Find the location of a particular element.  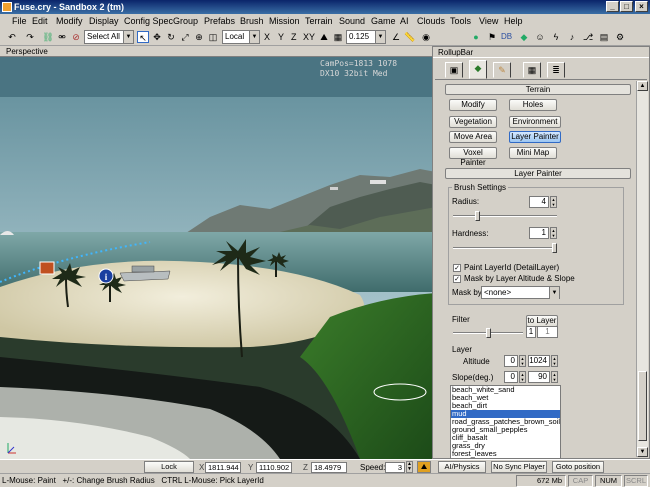

menu-view: View is located at coordinates (488, 21).